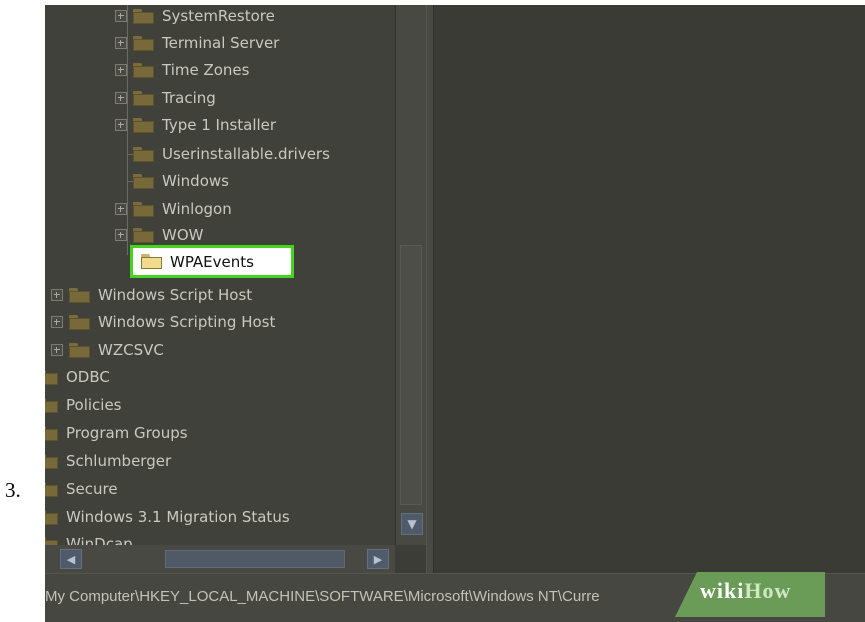 The width and height of the screenshot is (865, 622). What do you see at coordinates (412, 524) in the screenshot?
I see `chevron-down-icon: ▼` at bounding box center [412, 524].